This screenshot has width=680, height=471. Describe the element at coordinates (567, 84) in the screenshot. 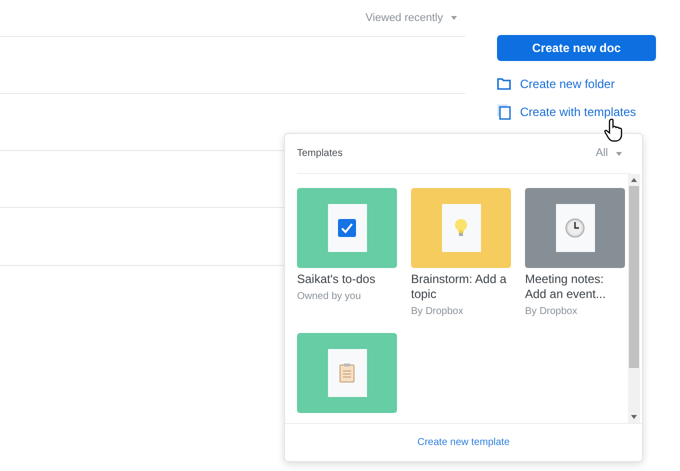

I see `create-link: Create new folder` at that location.